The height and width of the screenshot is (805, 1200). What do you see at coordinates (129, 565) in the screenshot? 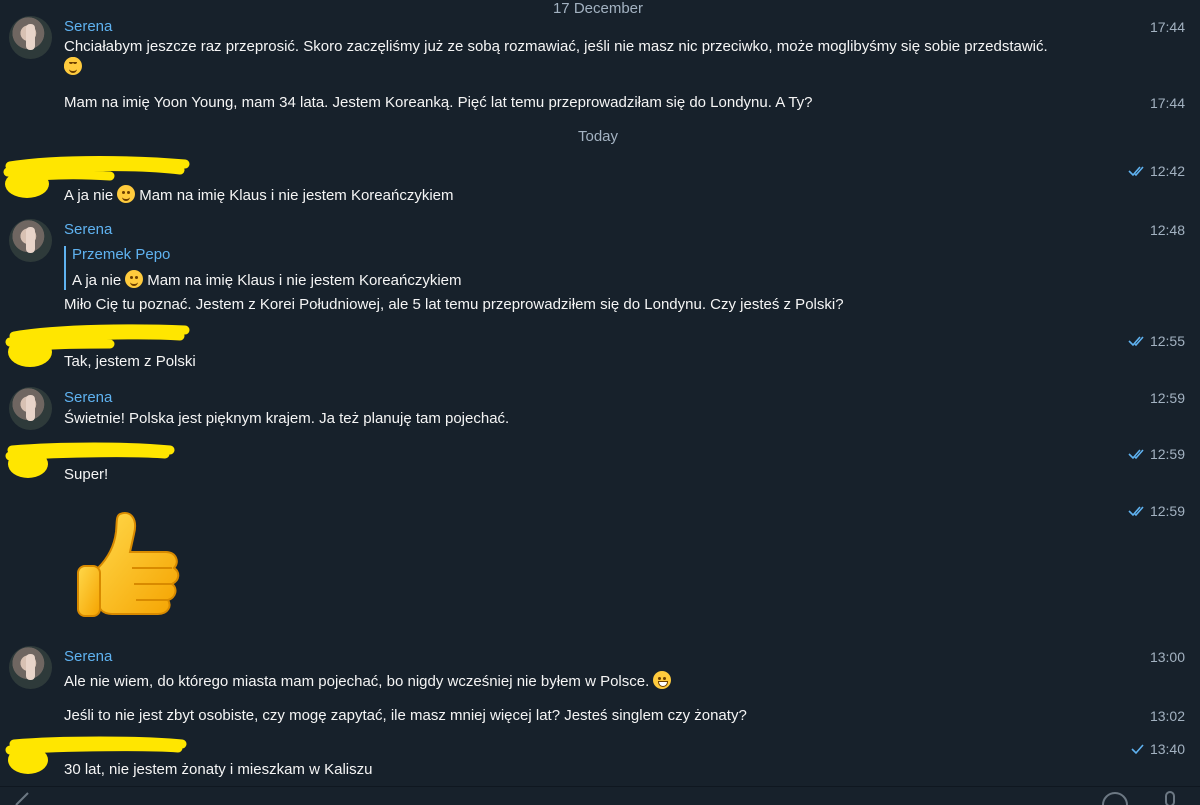
I see `thumbs-up-sticker` at bounding box center [129, 565].